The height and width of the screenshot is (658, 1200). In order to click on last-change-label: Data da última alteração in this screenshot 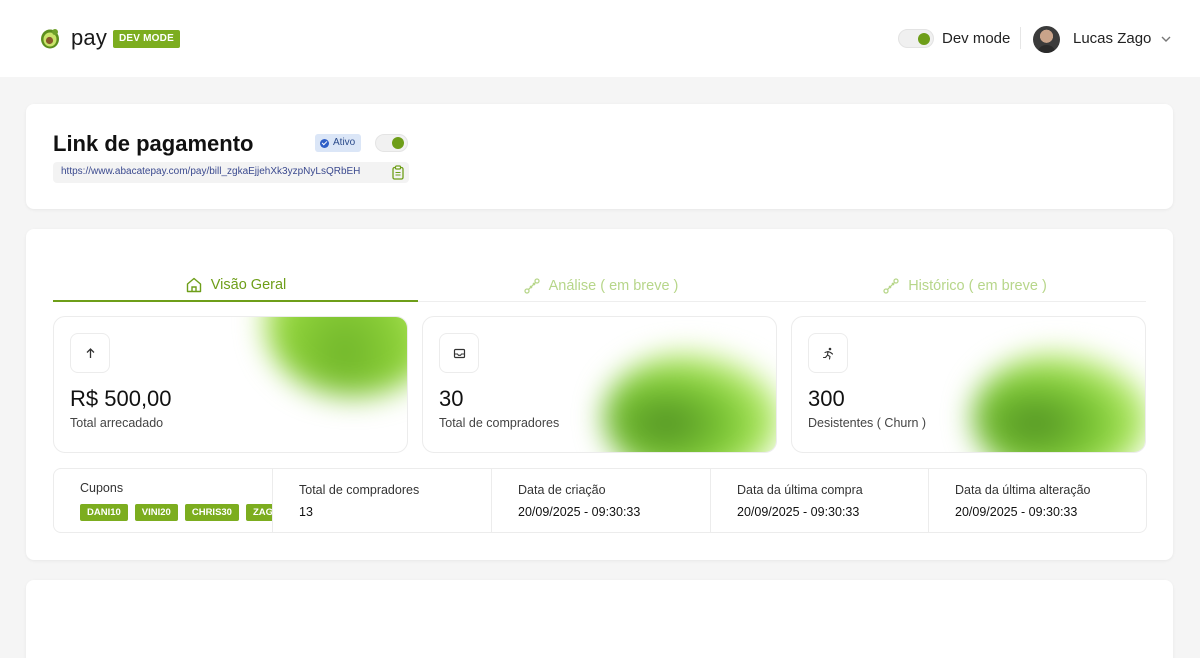, I will do `click(1023, 490)`.